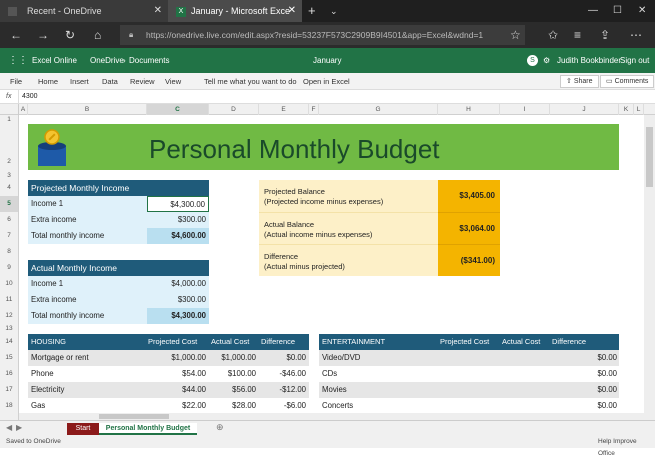 The width and height of the screenshot is (655, 460). Describe the element at coordinates (334, 11) in the screenshot. I see `tab-list-chevron-icon: ⌄` at that location.